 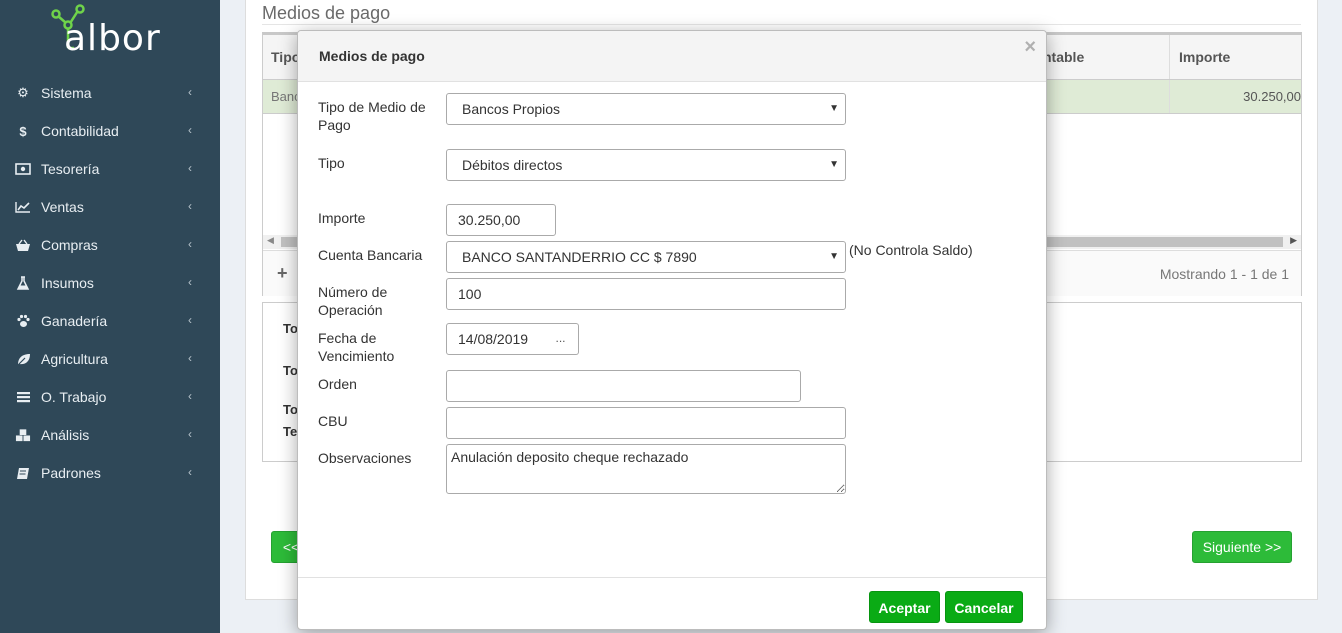 I want to click on list-icon, so click(x=23, y=397).